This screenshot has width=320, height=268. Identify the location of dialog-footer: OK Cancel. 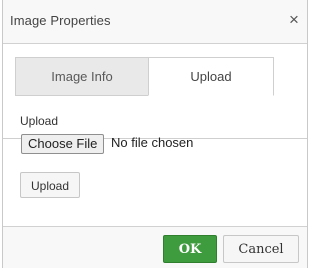
(155, 247).